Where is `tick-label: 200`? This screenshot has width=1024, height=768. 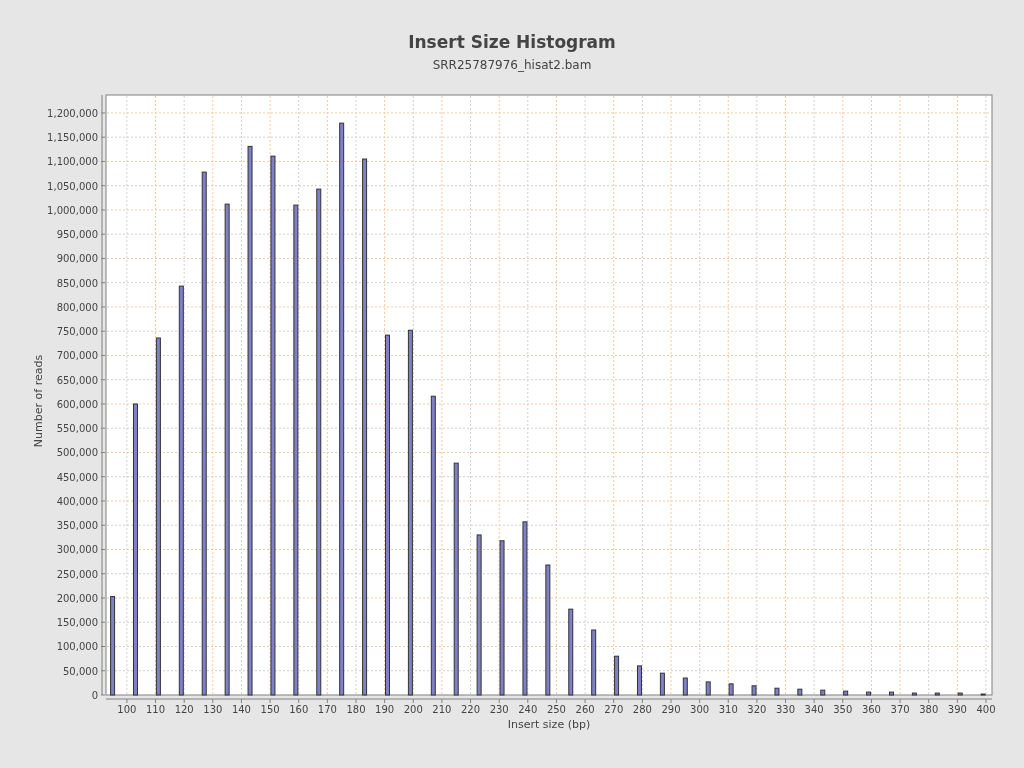
tick-label: 200 is located at coordinates (413, 709).